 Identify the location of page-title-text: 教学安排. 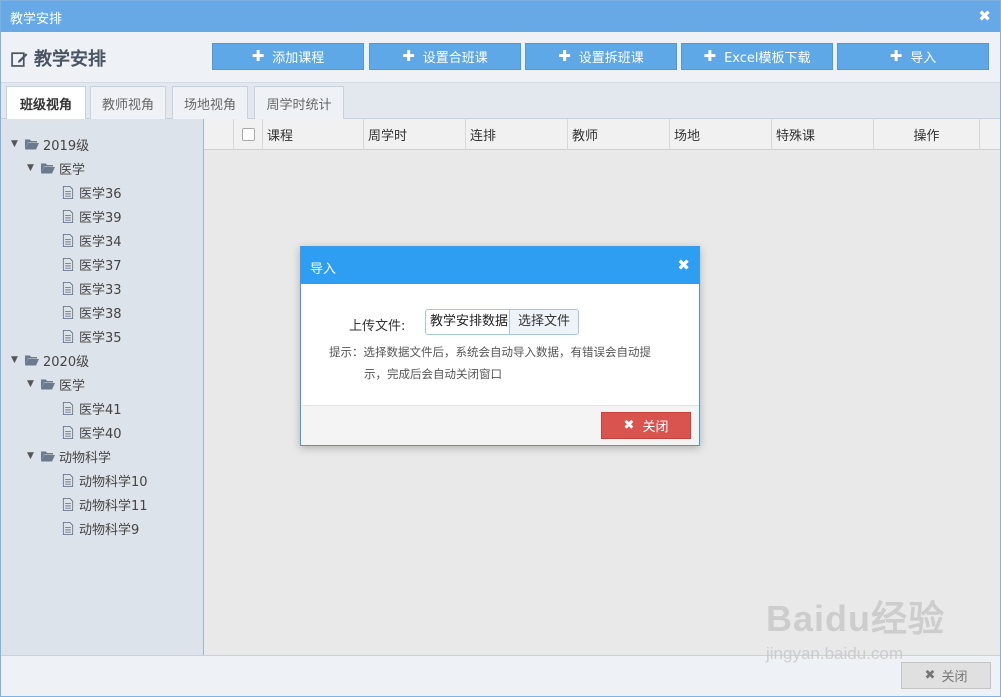
(70, 59).